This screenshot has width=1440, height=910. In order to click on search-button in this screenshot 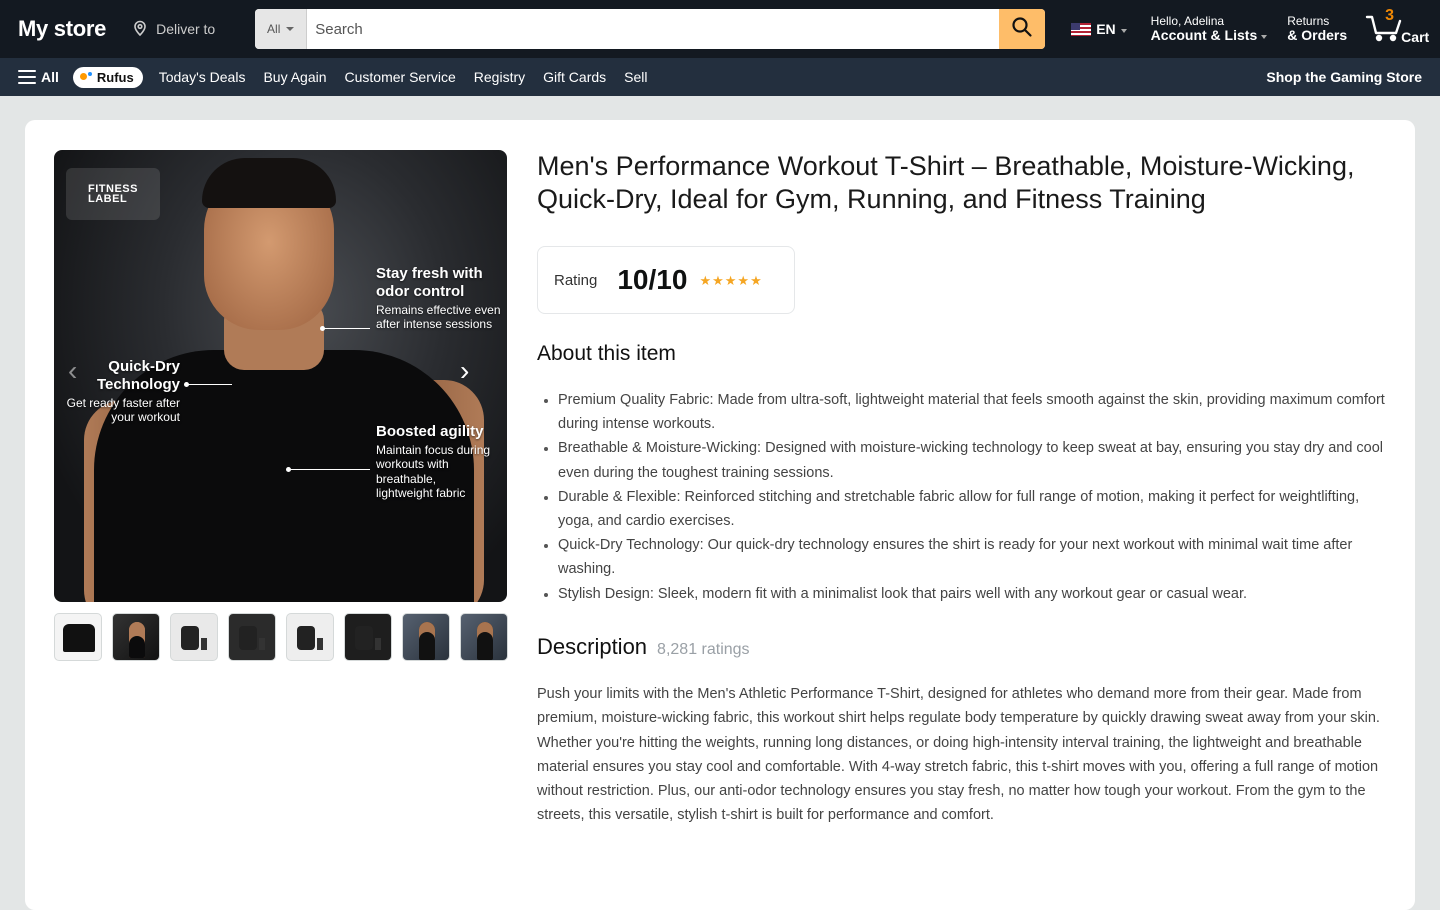, I will do `click(1022, 29)`.